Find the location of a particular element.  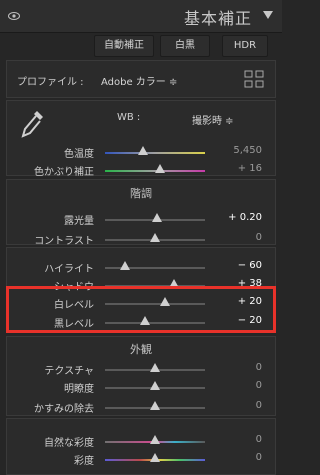

profile-label: プロファイル : is located at coordinates (50, 82).